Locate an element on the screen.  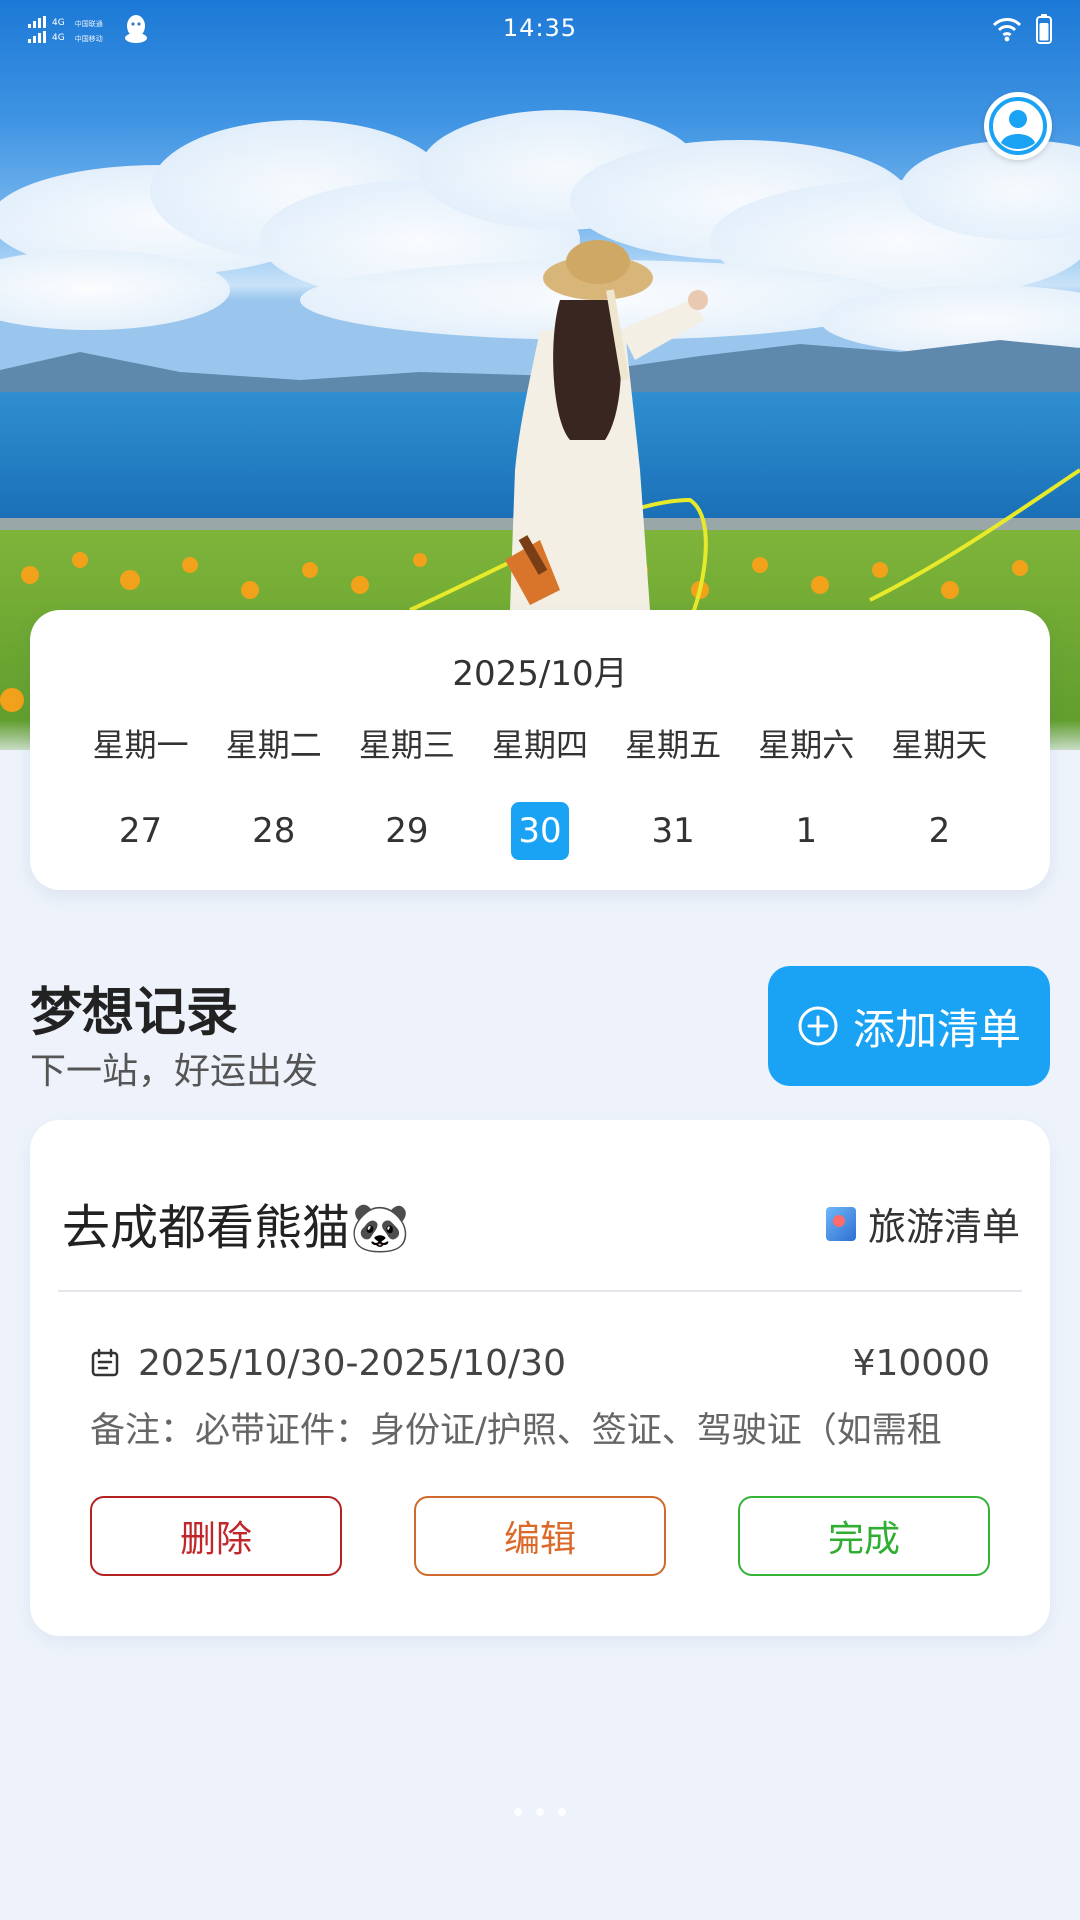
item-title: 去成都看熊猫🐼 is located at coordinates (236, 1228).